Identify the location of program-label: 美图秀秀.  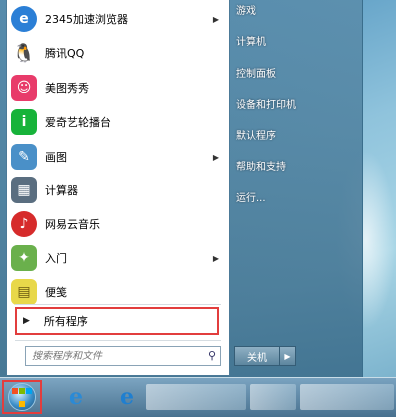
(67, 88).